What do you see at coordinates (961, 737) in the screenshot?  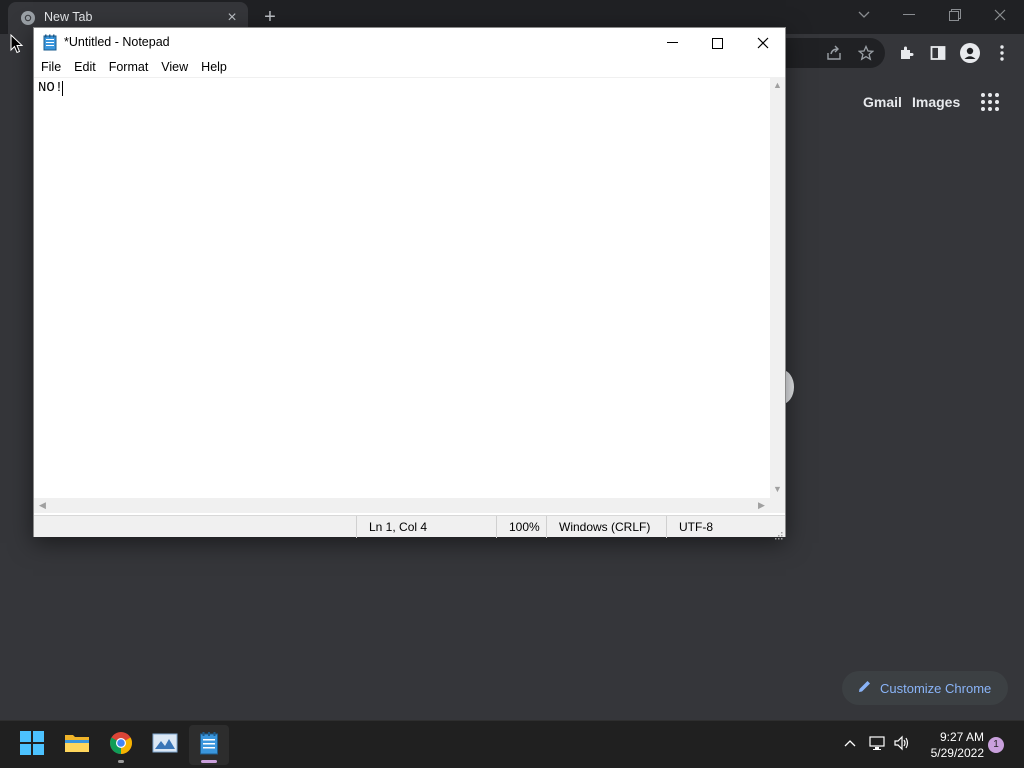 I see `clock-time: 9:27 AM` at bounding box center [961, 737].